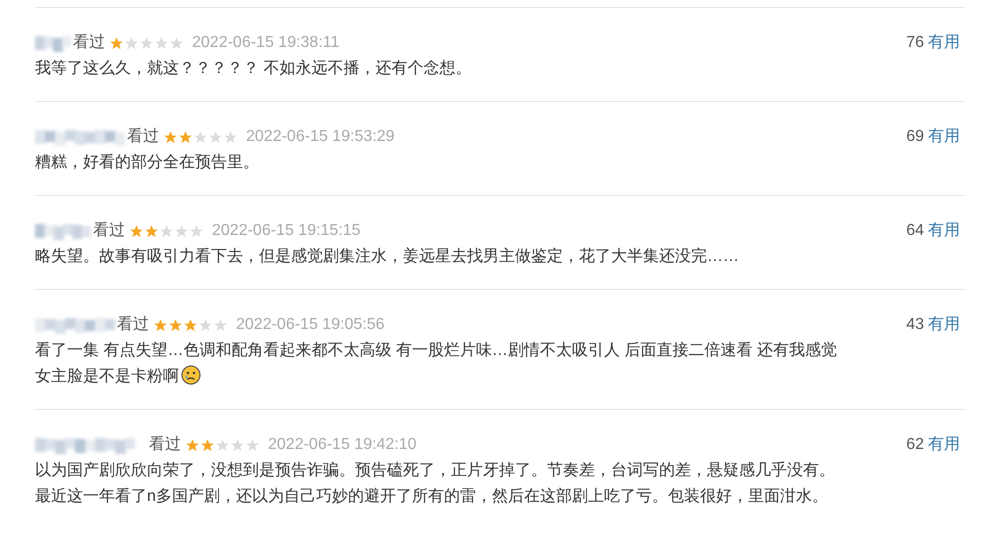  Describe the element at coordinates (915, 231) in the screenshot. I see `vote-count: 64` at that location.